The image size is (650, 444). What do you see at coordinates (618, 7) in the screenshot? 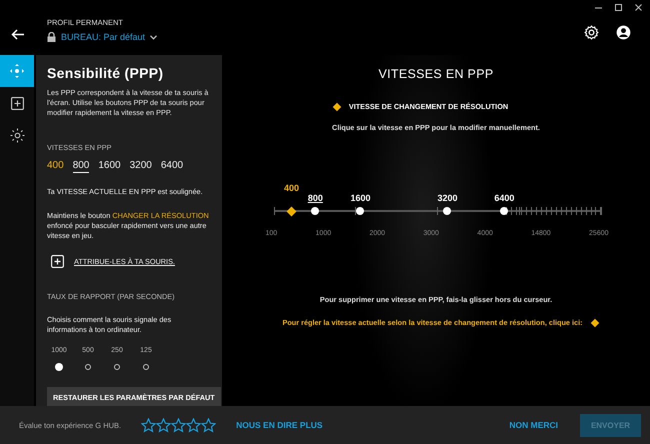
I see `maximize-icon` at bounding box center [618, 7].